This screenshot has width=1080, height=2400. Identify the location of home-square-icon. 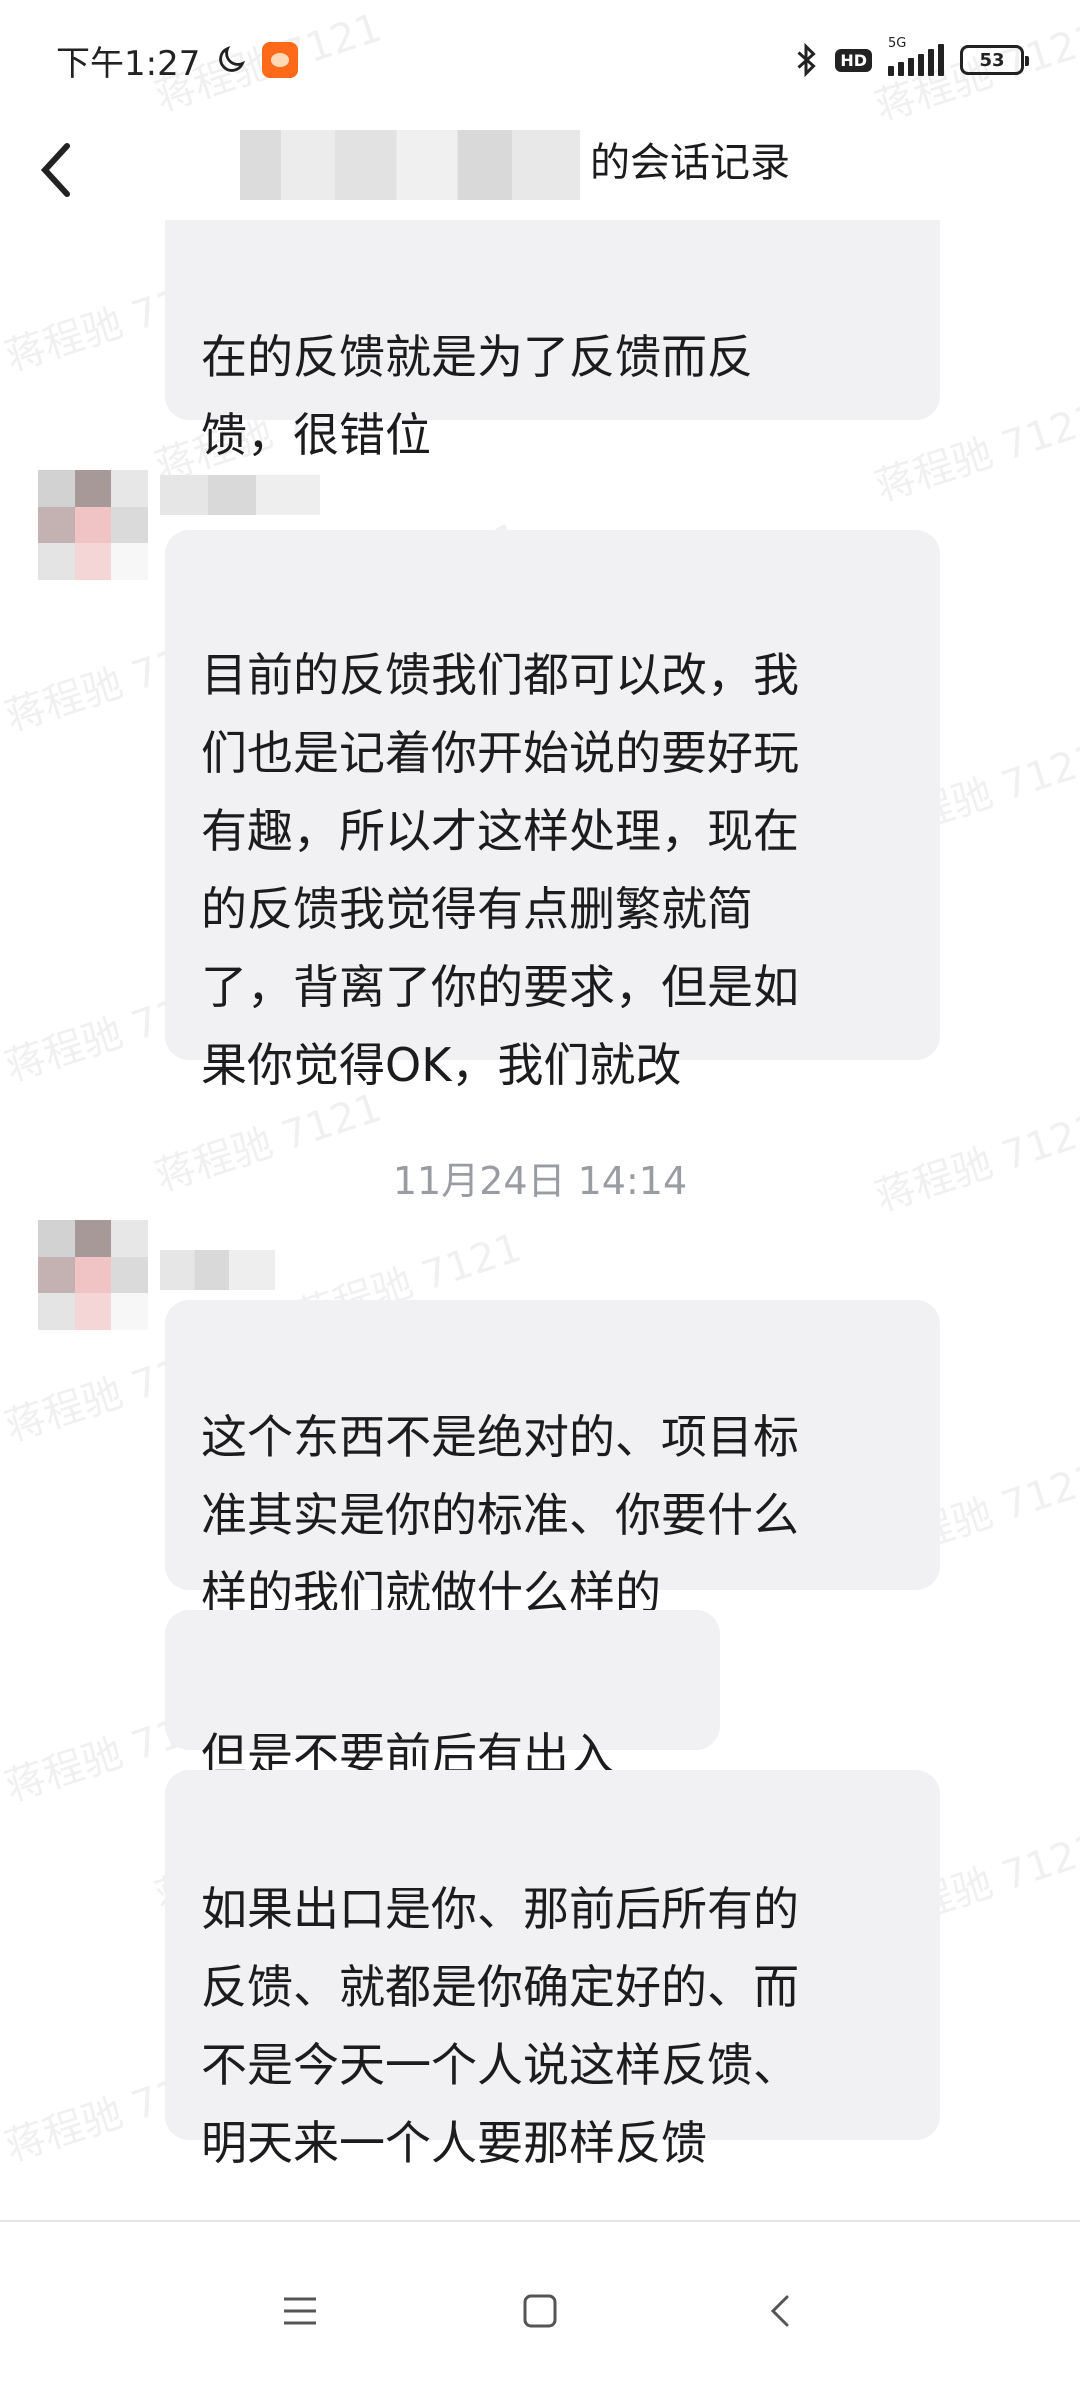
(540, 2311).